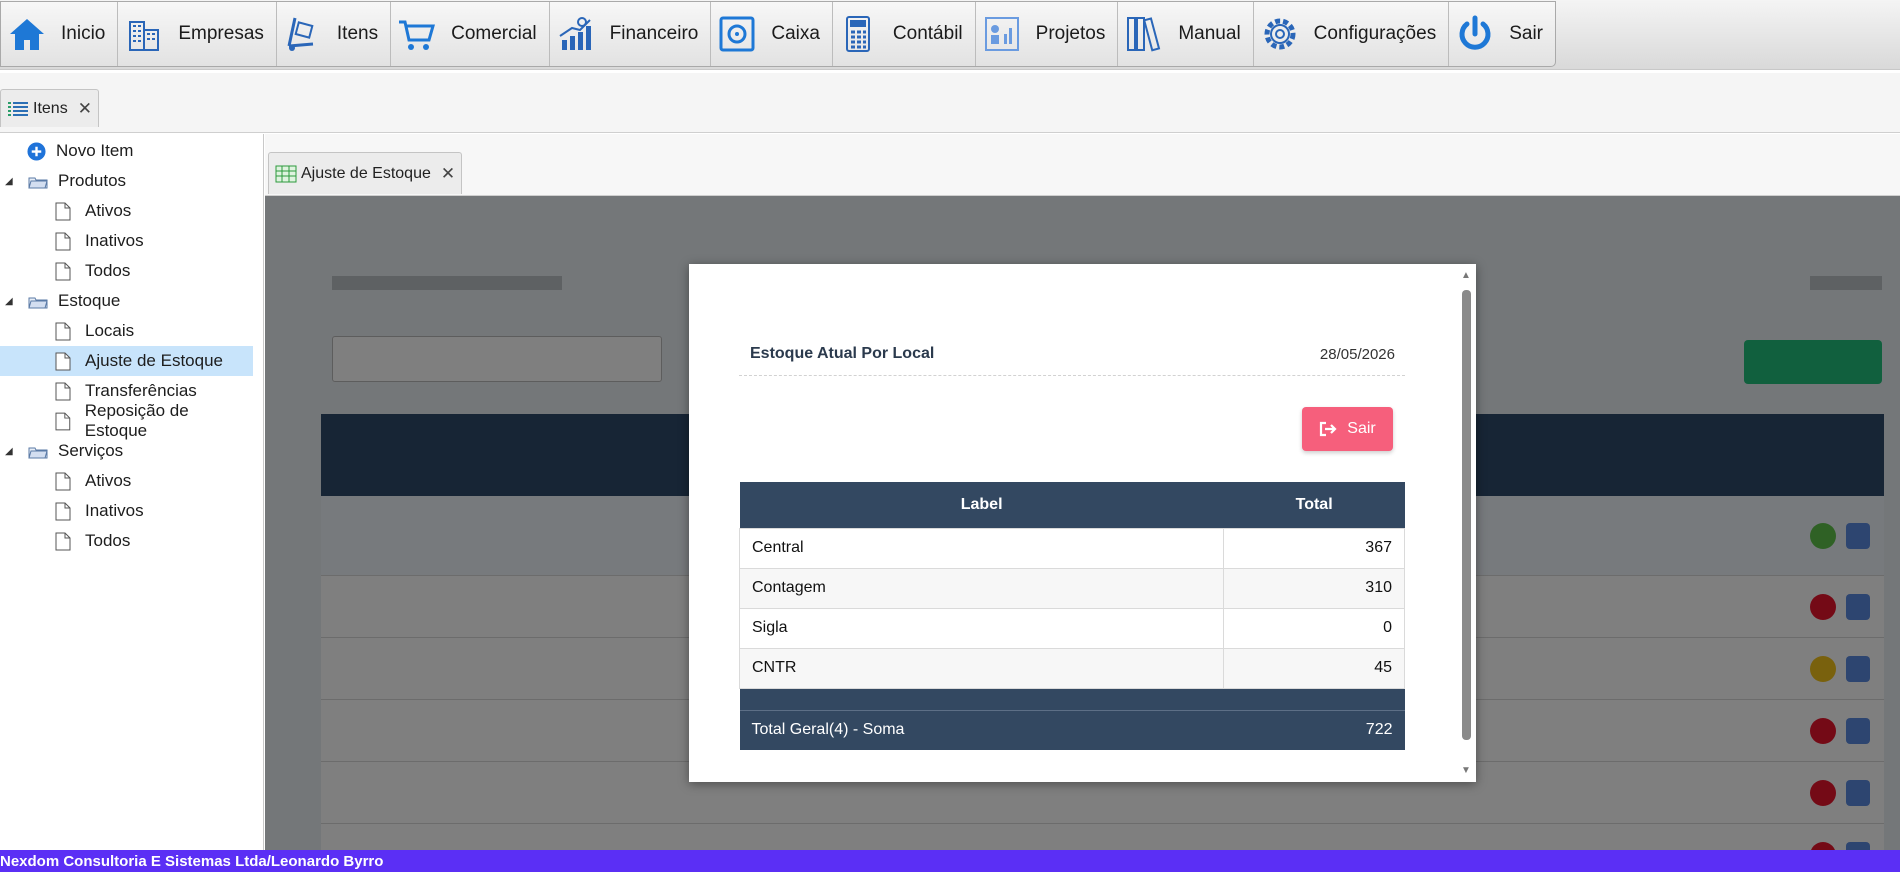 The height and width of the screenshot is (872, 1900). What do you see at coordinates (126, 271) in the screenshot?
I see `sidebar-item-produtos-todos: Todos` at bounding box center [126, 271].